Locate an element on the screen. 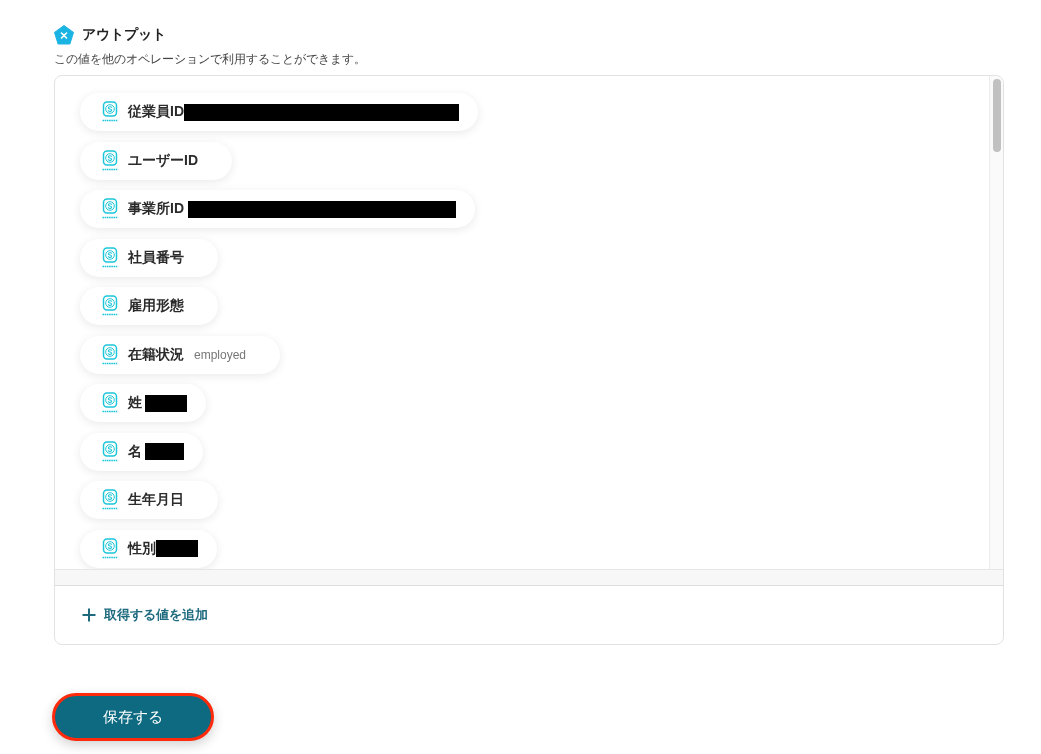  section-title: アウトプット is located at coordinates (124, 34).